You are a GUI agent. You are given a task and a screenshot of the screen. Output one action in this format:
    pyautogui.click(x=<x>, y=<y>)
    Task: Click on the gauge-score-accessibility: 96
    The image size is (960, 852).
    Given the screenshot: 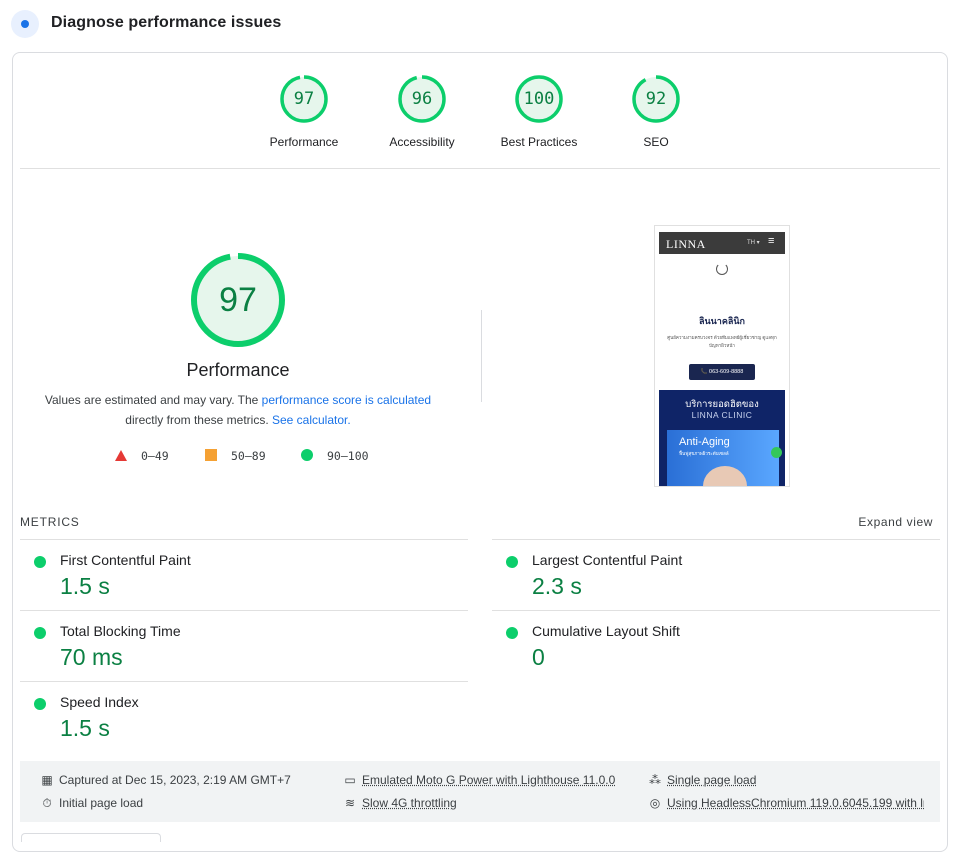 What is the action you would take?
    pyautogui.click(x=422, y=99)
    